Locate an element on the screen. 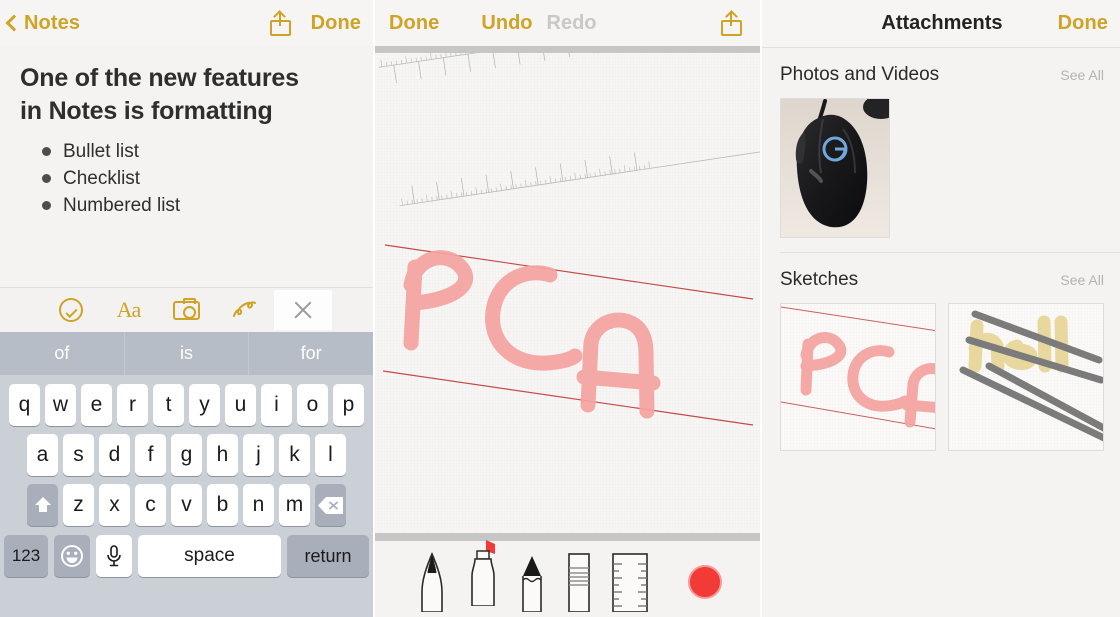  smiley-icon is located at coordinates (72, 556).